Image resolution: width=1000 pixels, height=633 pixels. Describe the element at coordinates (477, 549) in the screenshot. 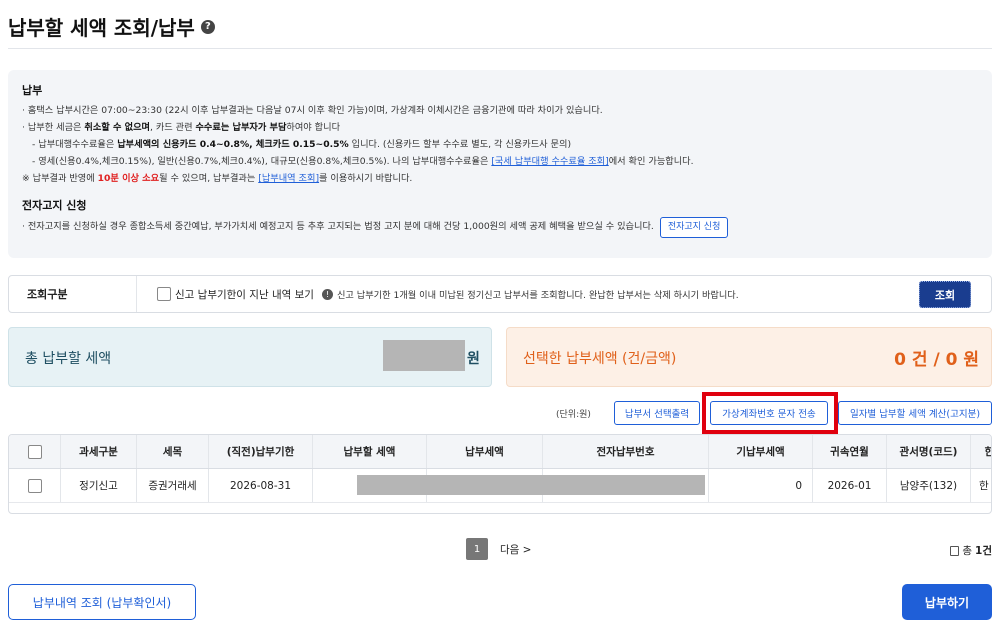

I see `page-number-current: 1` at that location.